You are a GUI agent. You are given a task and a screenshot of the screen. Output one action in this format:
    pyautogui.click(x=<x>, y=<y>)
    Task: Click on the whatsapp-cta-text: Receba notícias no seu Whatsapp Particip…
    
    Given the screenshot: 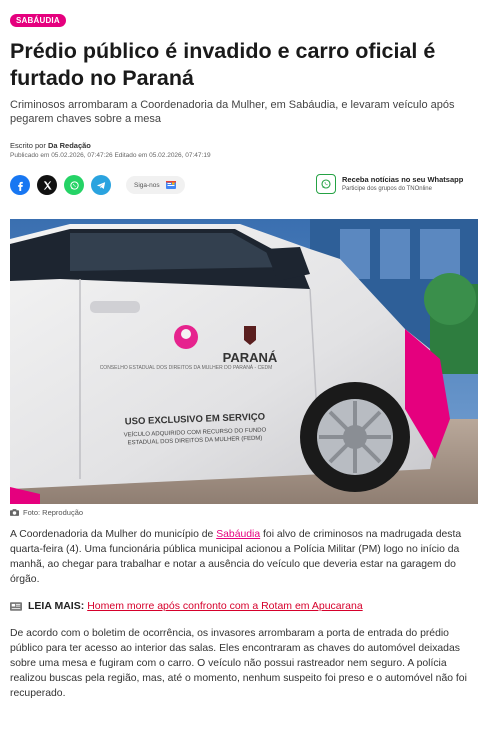 What is the action you would take?
    pyautogui.click(x=402, y=184)
    